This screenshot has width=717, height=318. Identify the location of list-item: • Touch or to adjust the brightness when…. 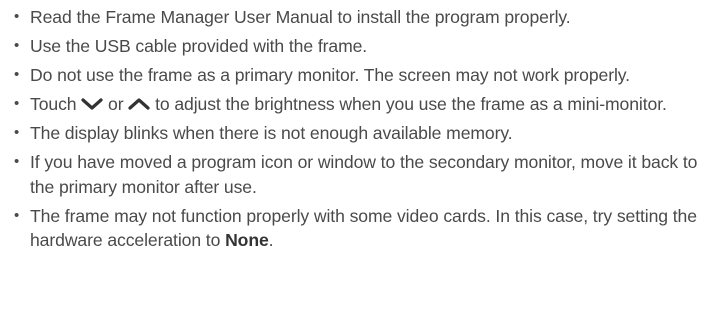
(360, 104).